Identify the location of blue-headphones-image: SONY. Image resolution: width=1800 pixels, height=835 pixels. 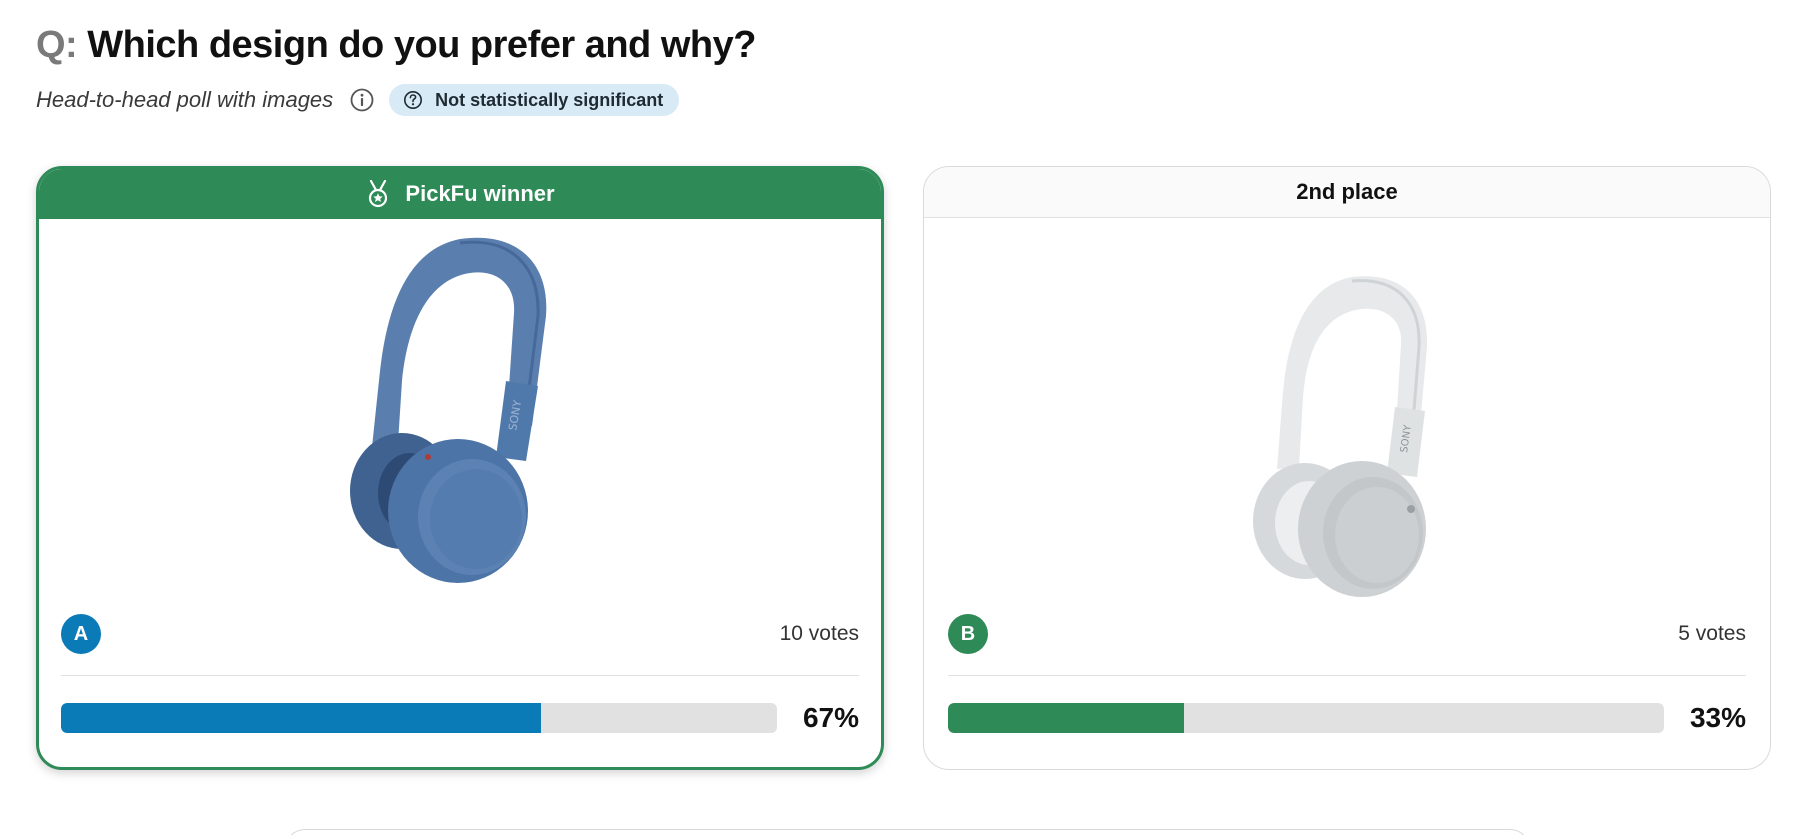
(448, 410).